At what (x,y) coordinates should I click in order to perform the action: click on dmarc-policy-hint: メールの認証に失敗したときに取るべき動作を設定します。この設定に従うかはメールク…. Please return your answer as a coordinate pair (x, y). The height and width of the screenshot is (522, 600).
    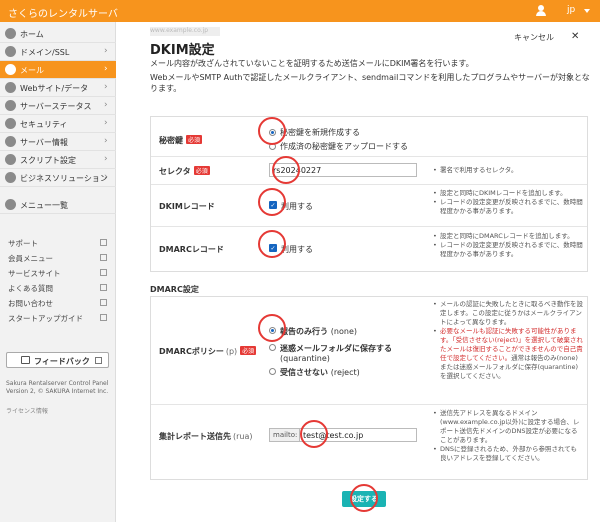
    Looking at the image, I should click on (508, 340).